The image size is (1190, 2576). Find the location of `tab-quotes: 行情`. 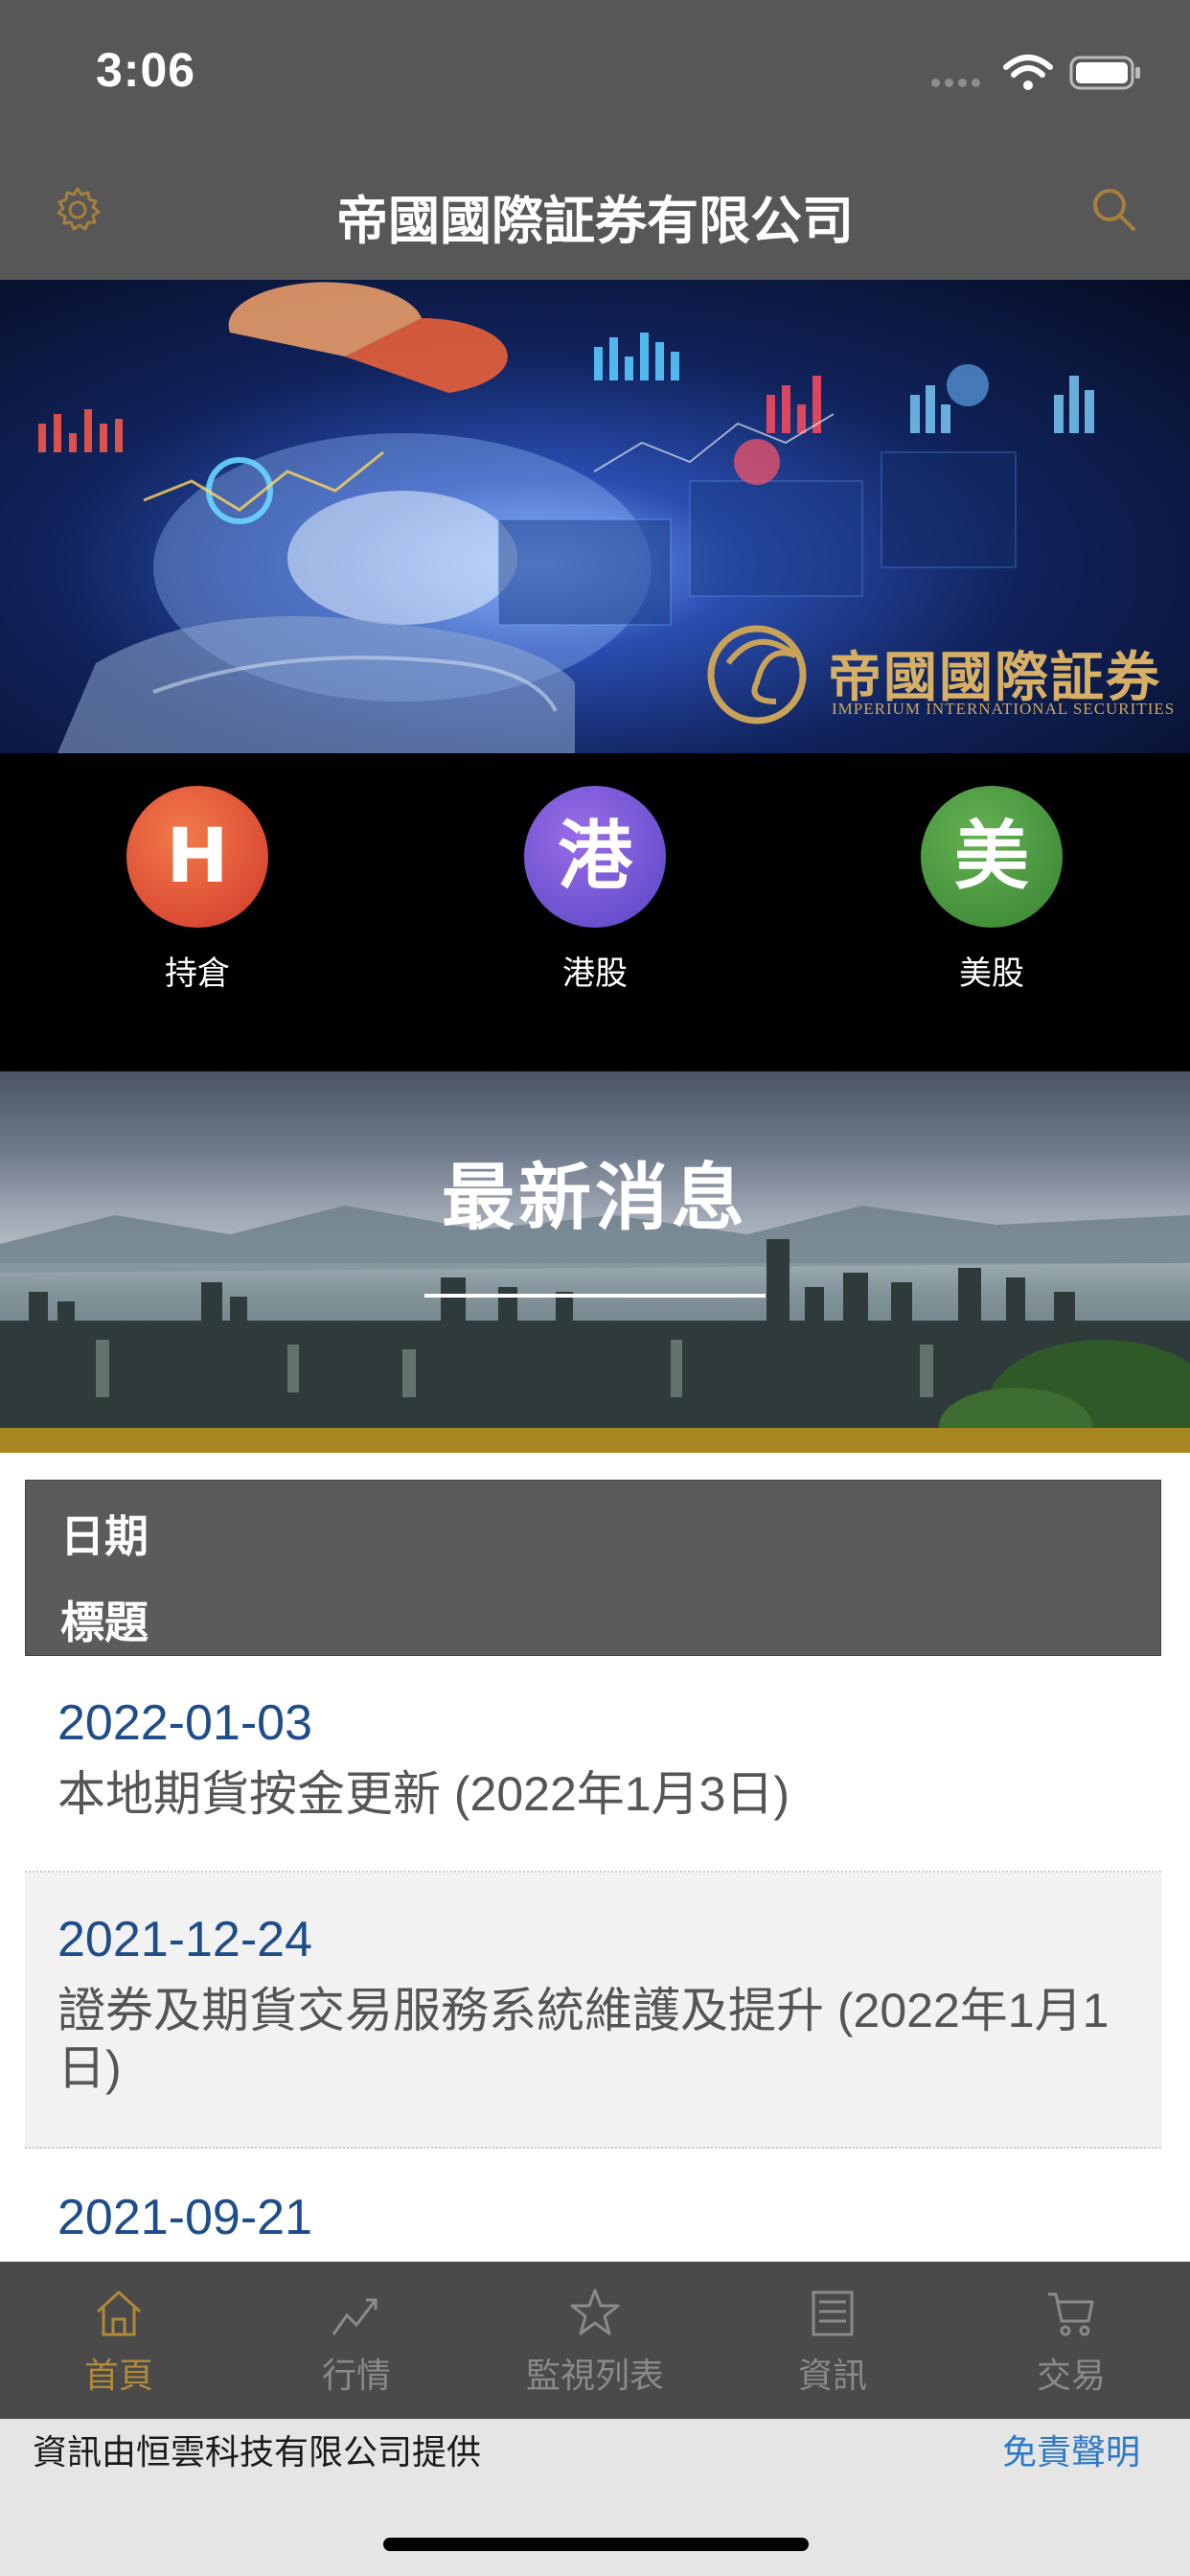

tab-quotes: 行情 is located at coordinates (357, 2344).